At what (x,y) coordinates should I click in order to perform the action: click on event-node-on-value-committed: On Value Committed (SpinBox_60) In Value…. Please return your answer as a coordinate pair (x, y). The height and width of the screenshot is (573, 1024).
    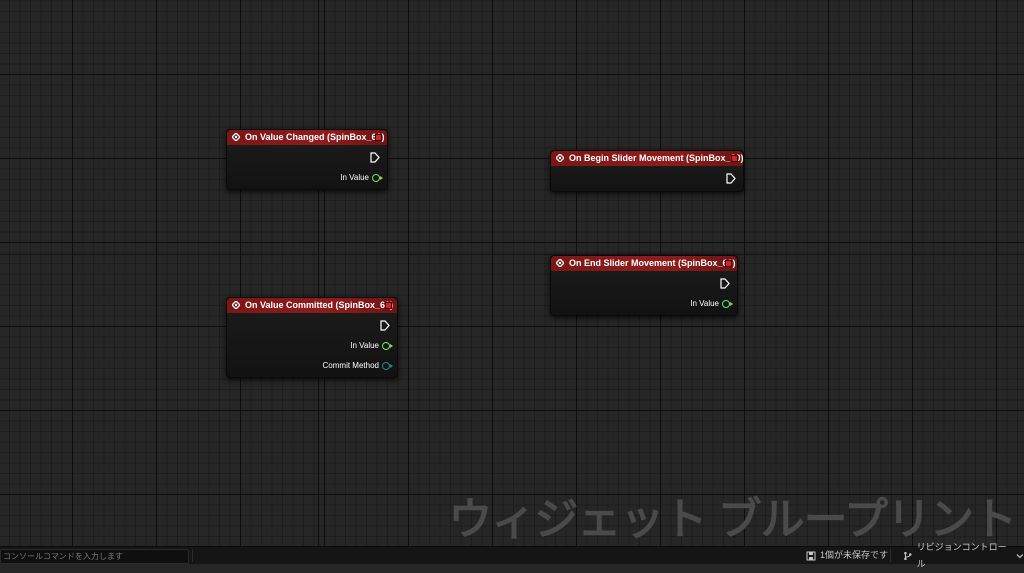
    Looking at the image, I should click on (312, 337).